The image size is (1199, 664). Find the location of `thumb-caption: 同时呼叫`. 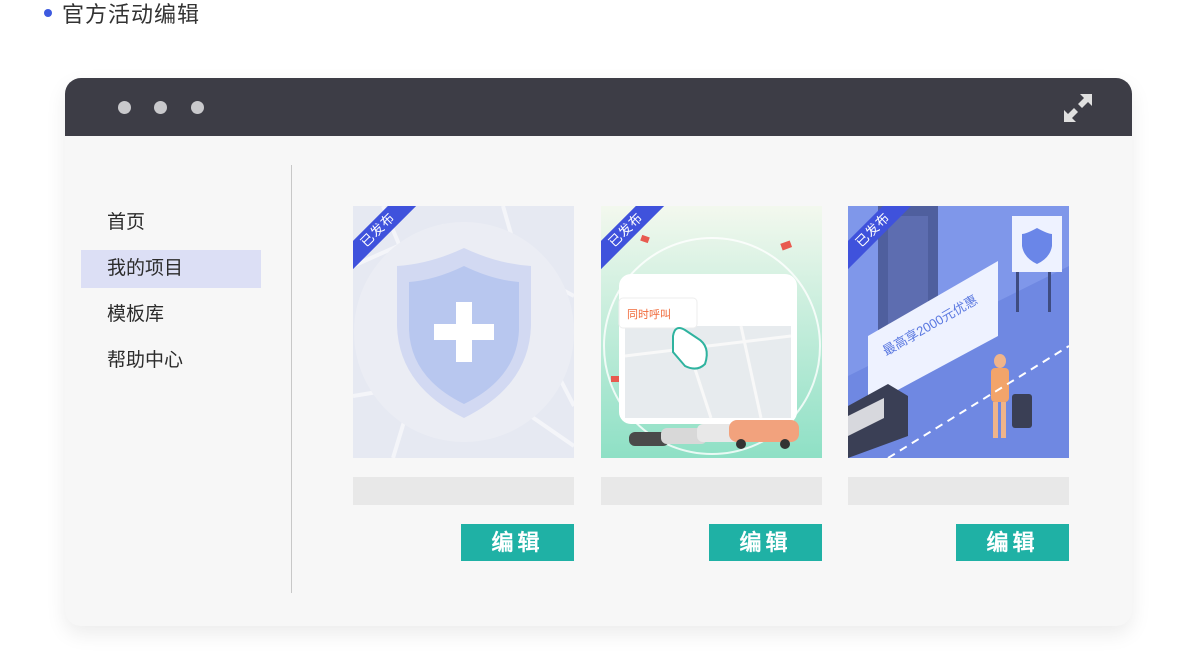

thumb-caption: 同时呼叫 is located at coordinates (649, 314).